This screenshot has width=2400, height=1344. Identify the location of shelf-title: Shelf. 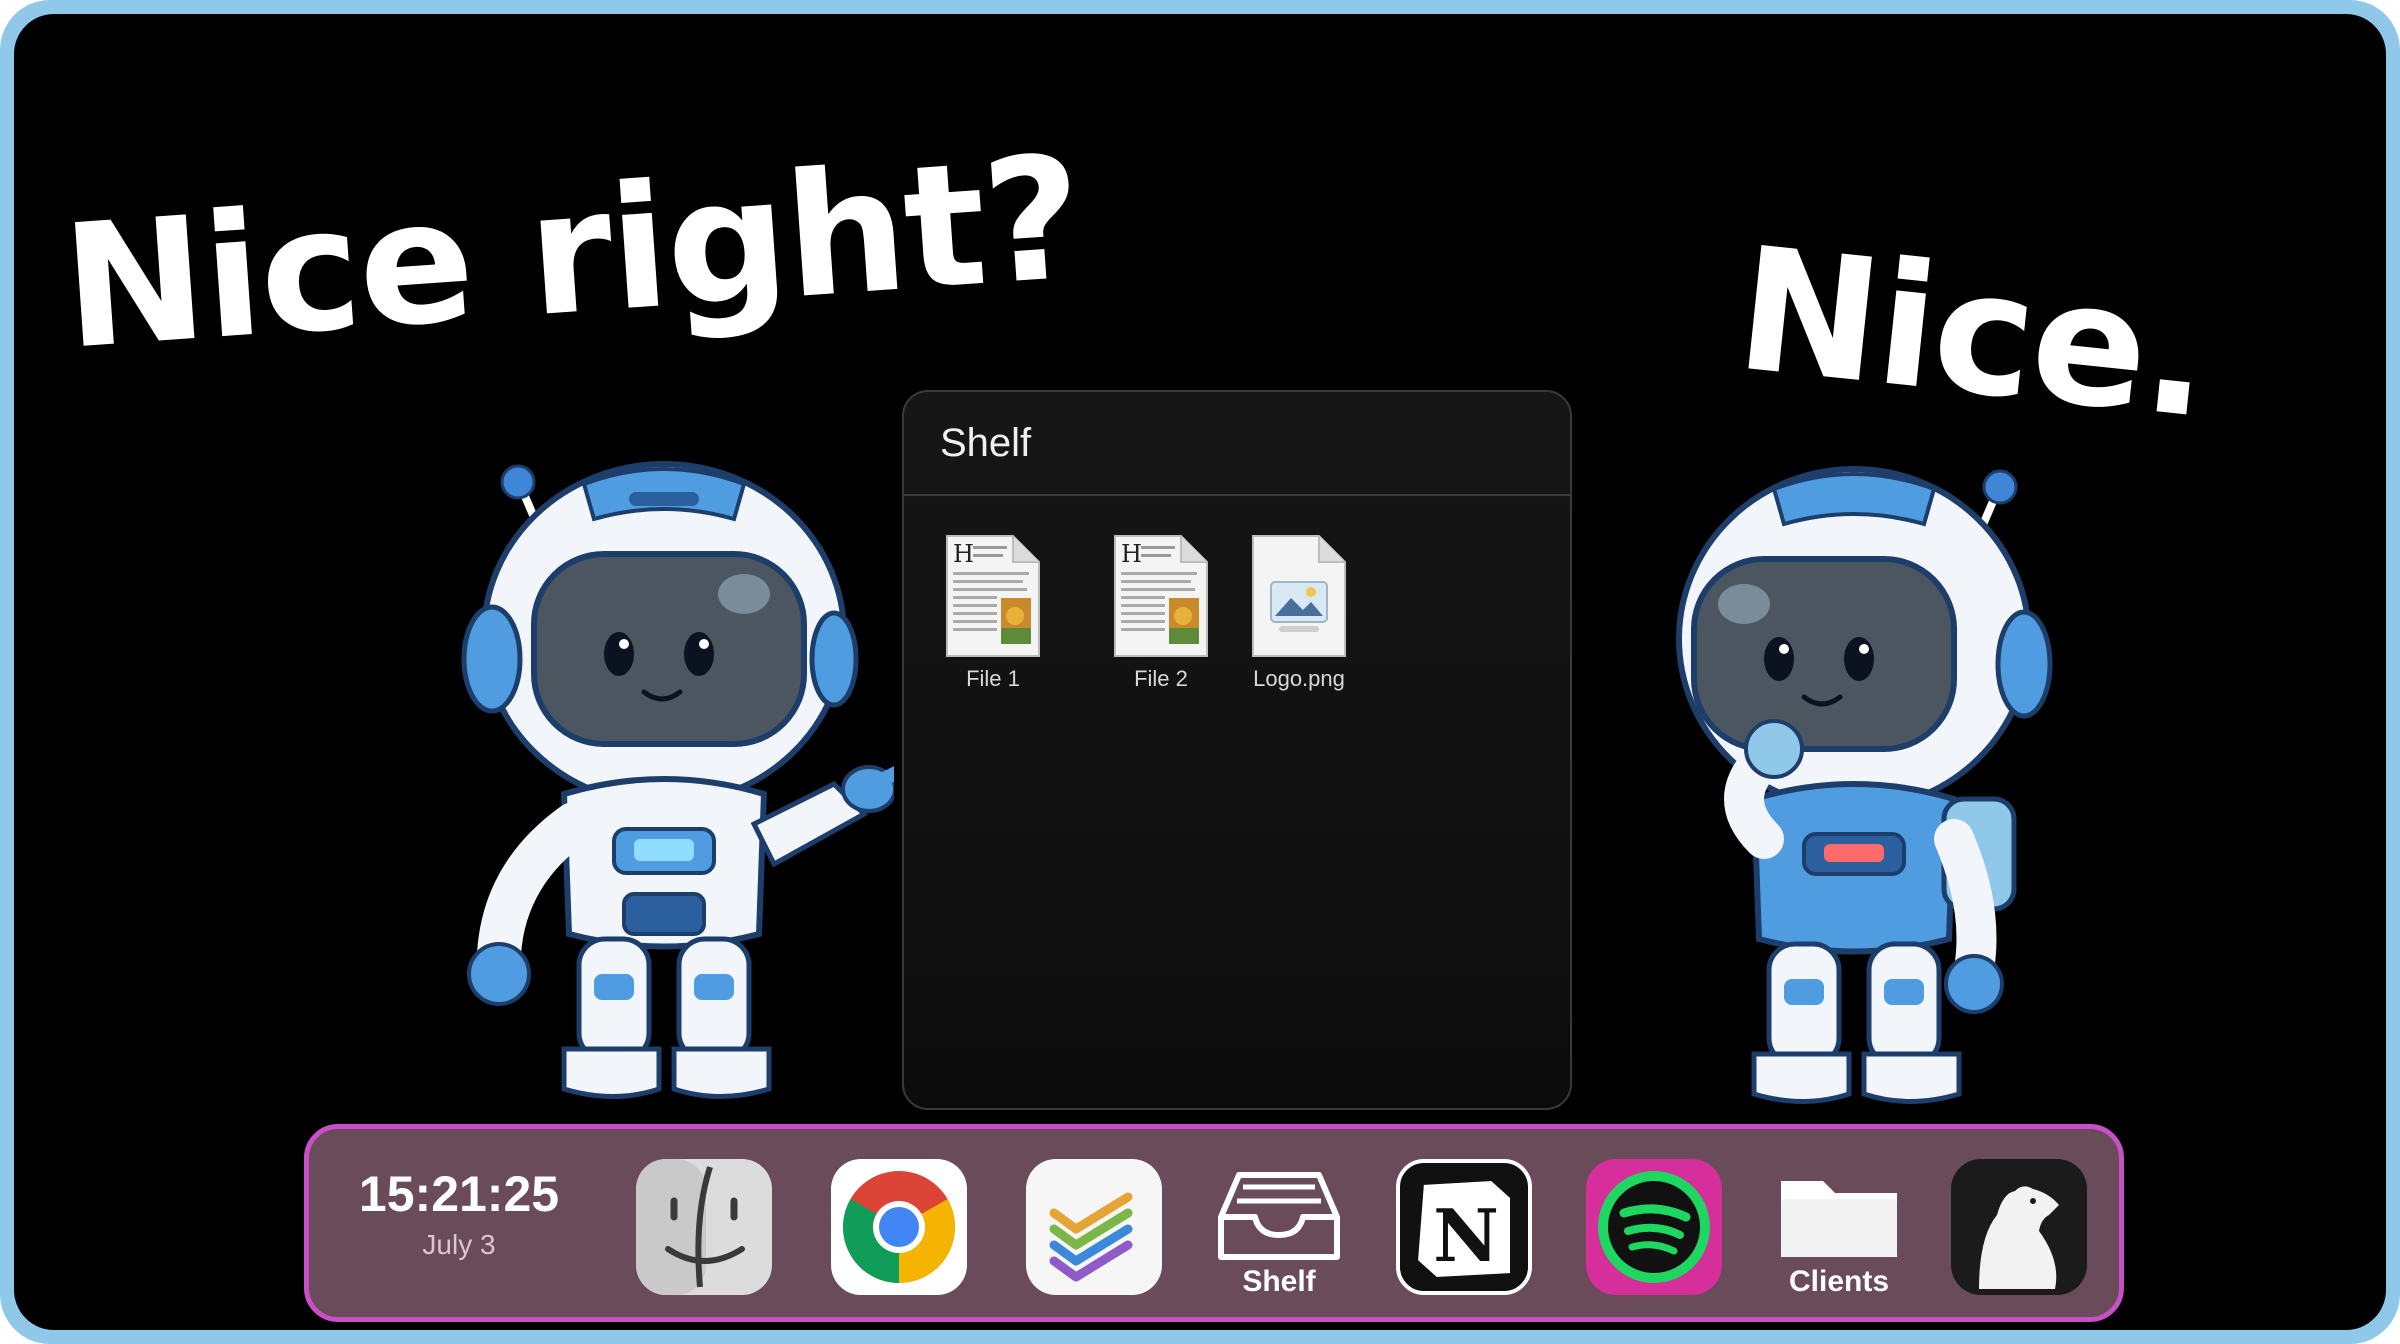
(986, 442).